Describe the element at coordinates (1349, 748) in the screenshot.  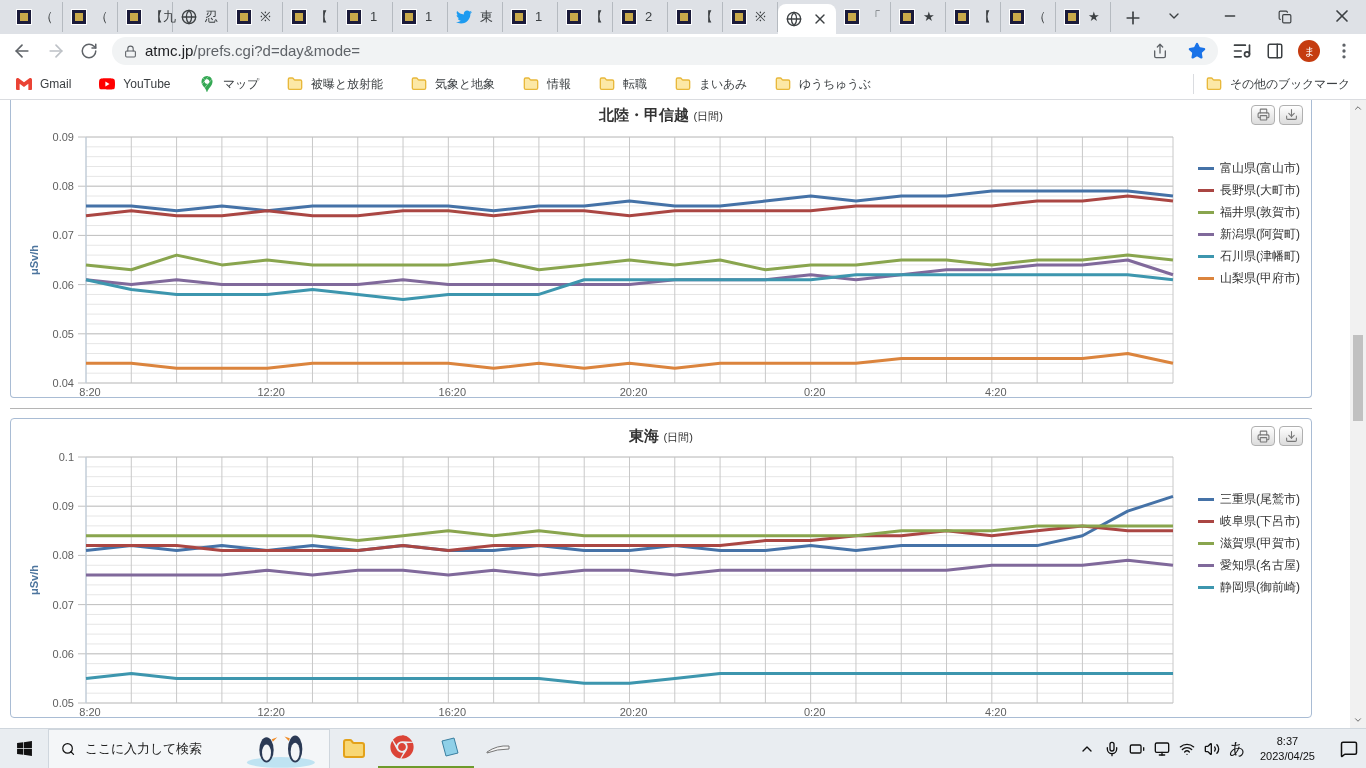
I see `notification-icon` at that location.